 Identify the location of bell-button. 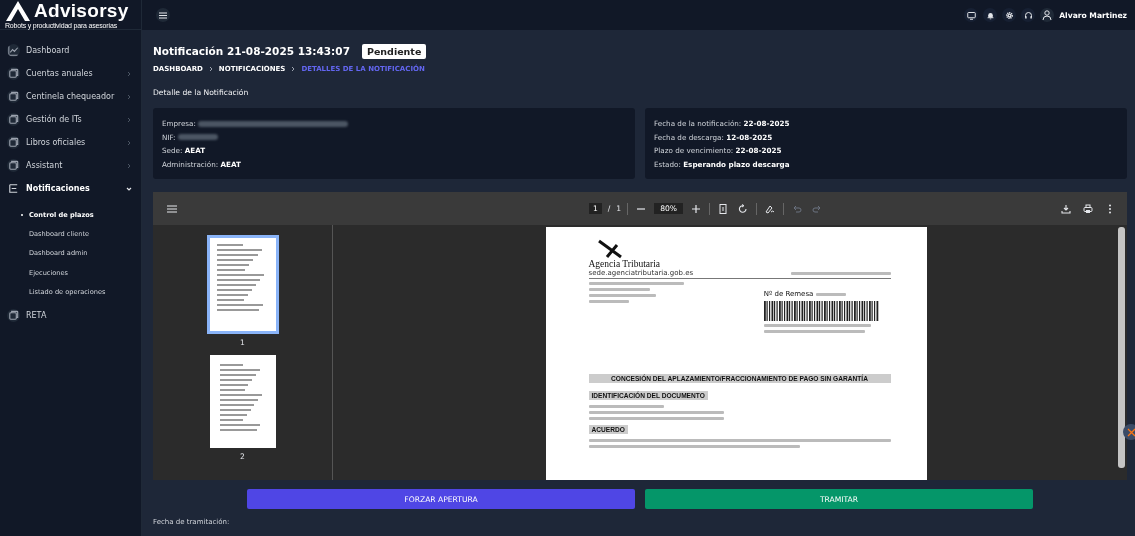
(990, 15).